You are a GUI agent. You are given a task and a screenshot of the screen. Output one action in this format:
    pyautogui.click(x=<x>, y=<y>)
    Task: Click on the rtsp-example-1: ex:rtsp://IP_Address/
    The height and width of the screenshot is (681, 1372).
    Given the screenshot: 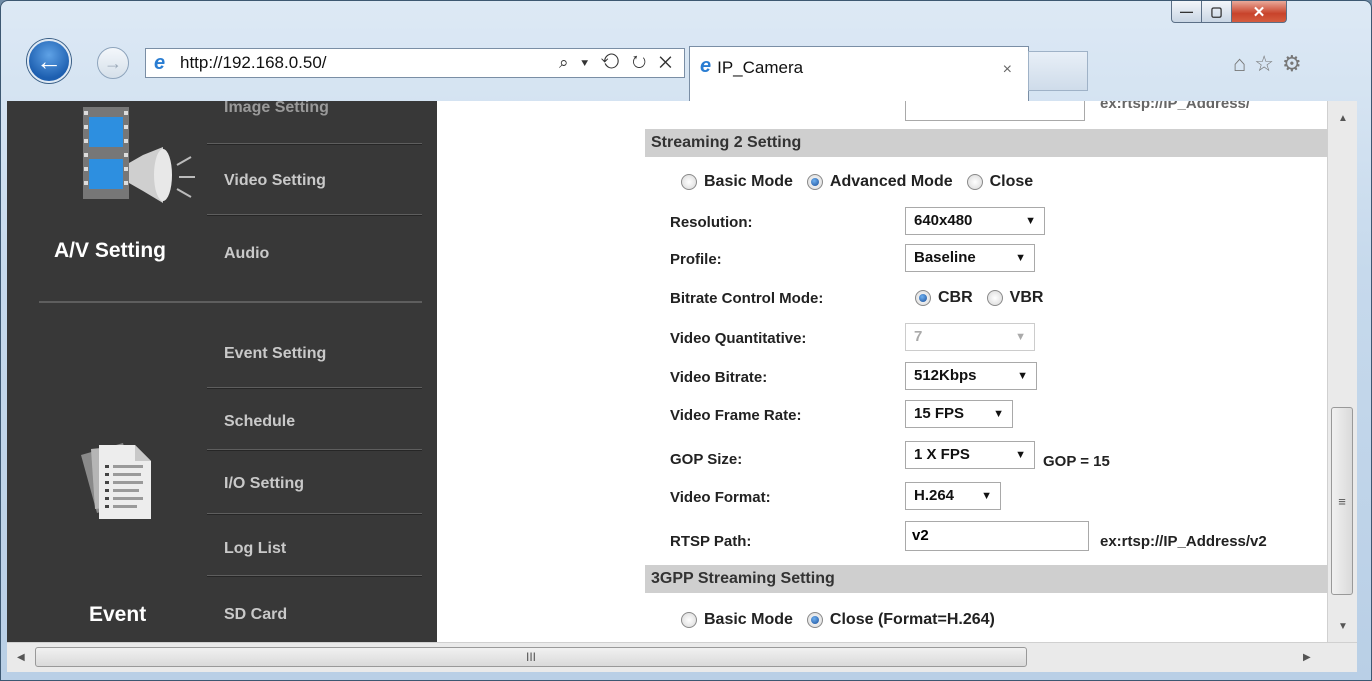 What is the action you would take?
    pyautogui.click(x=1175, y=106)
    